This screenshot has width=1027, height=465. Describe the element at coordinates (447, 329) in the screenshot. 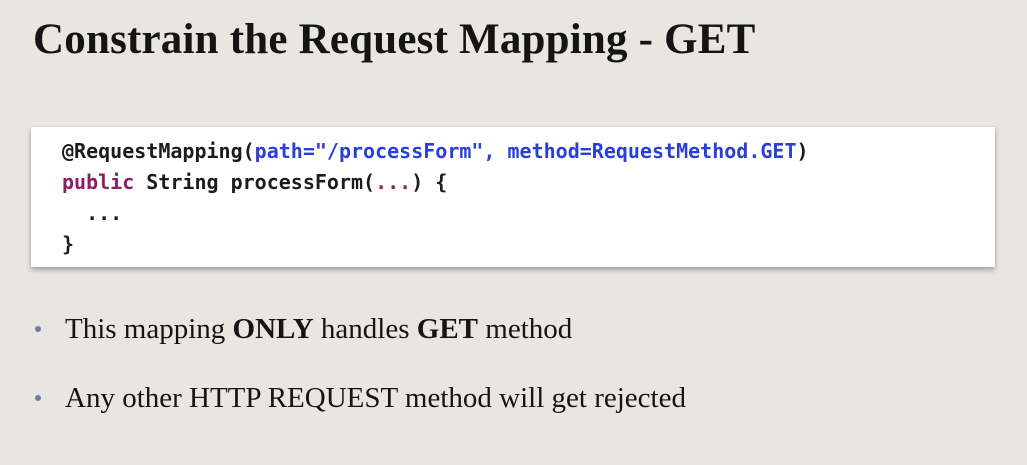

I see `bullet-text-get: GET` at that location.